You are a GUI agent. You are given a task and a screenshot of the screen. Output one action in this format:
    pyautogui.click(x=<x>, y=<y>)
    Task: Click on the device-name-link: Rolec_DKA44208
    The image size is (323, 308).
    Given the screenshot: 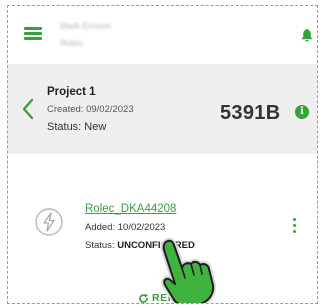 What is the action you would take?
    pyautogui.click(x=130, y=209)
    